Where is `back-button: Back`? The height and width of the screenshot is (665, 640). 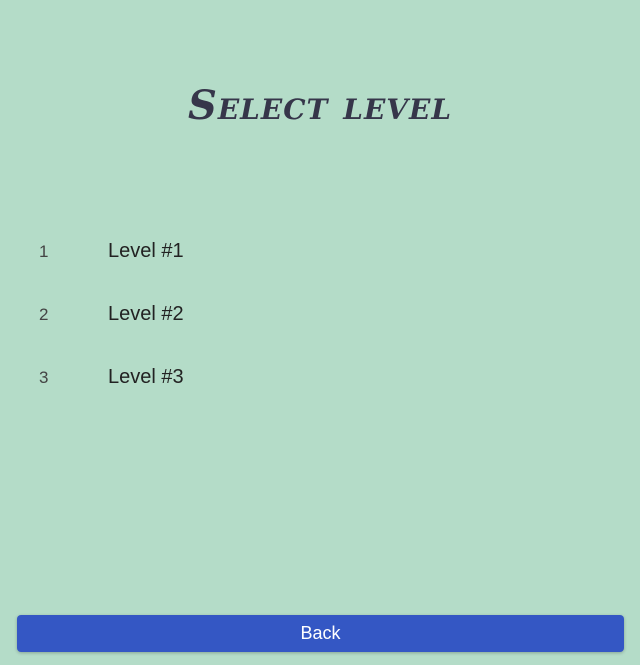 back-button: Back is located at coordinates (320, 633).